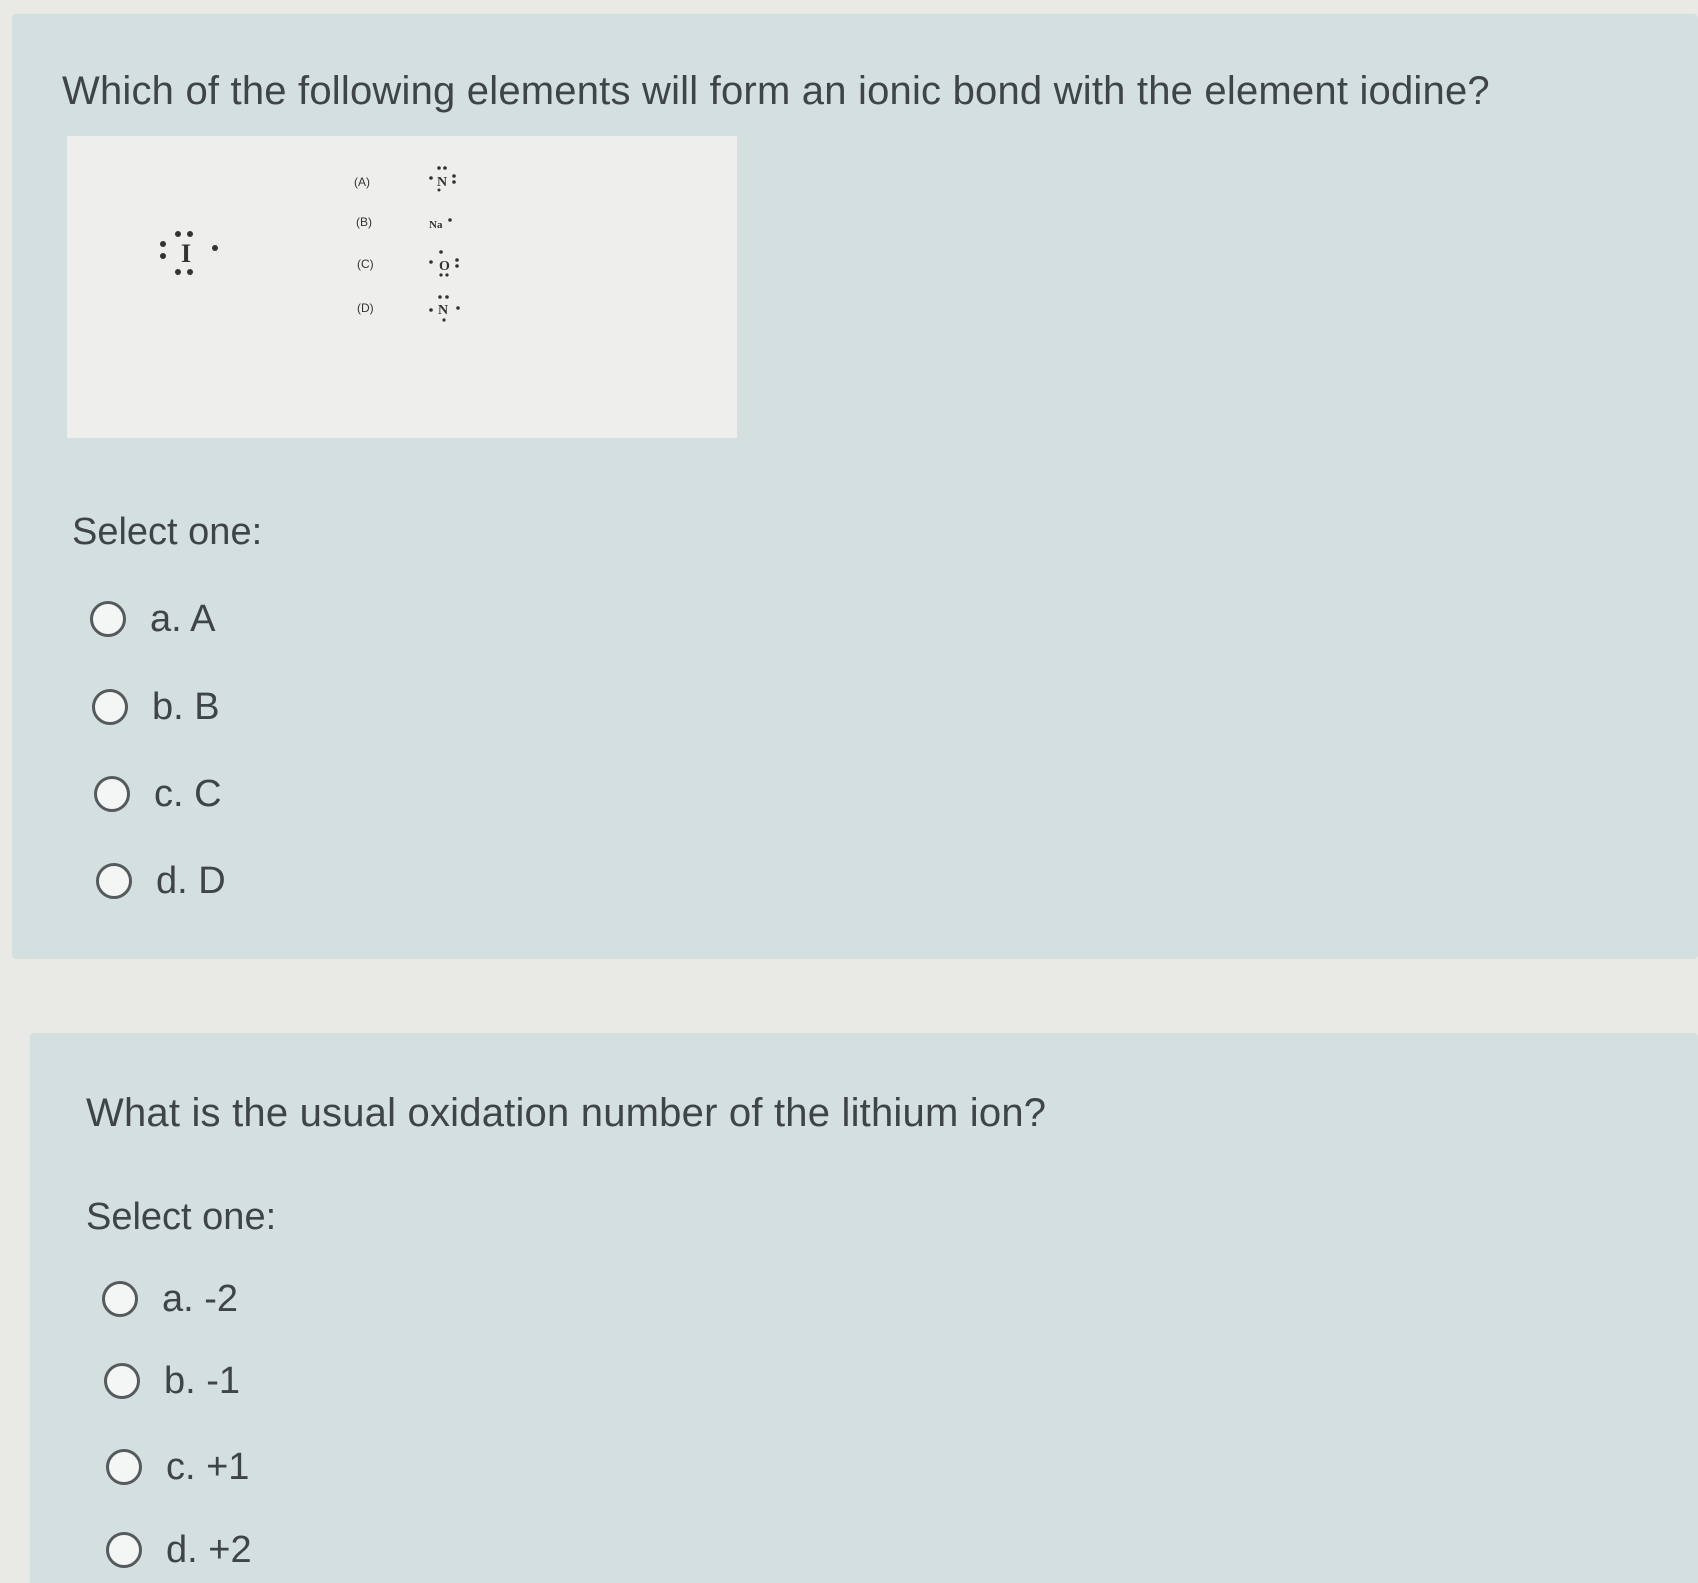  I want to click on q1-option-a: a. A, so click(153, 619).